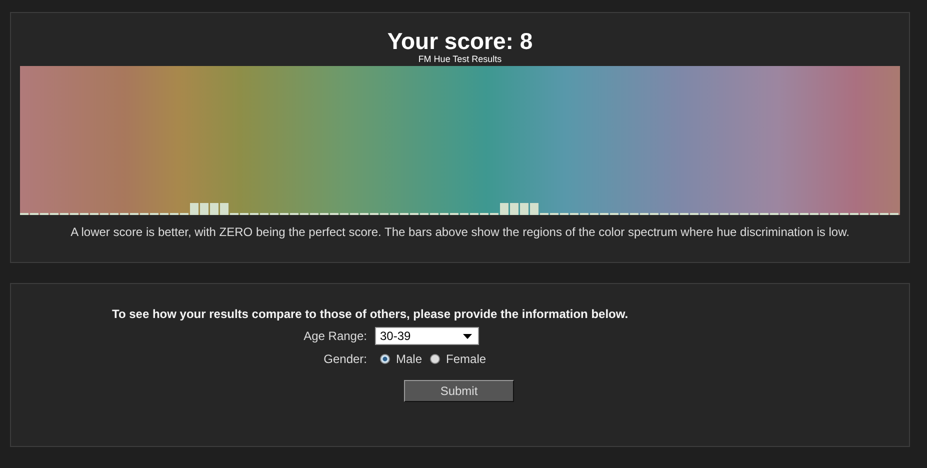  Describe the element at coordinates (427, 336) in the screenshot. I see `age-range-dropdown: 30-39` at that location.